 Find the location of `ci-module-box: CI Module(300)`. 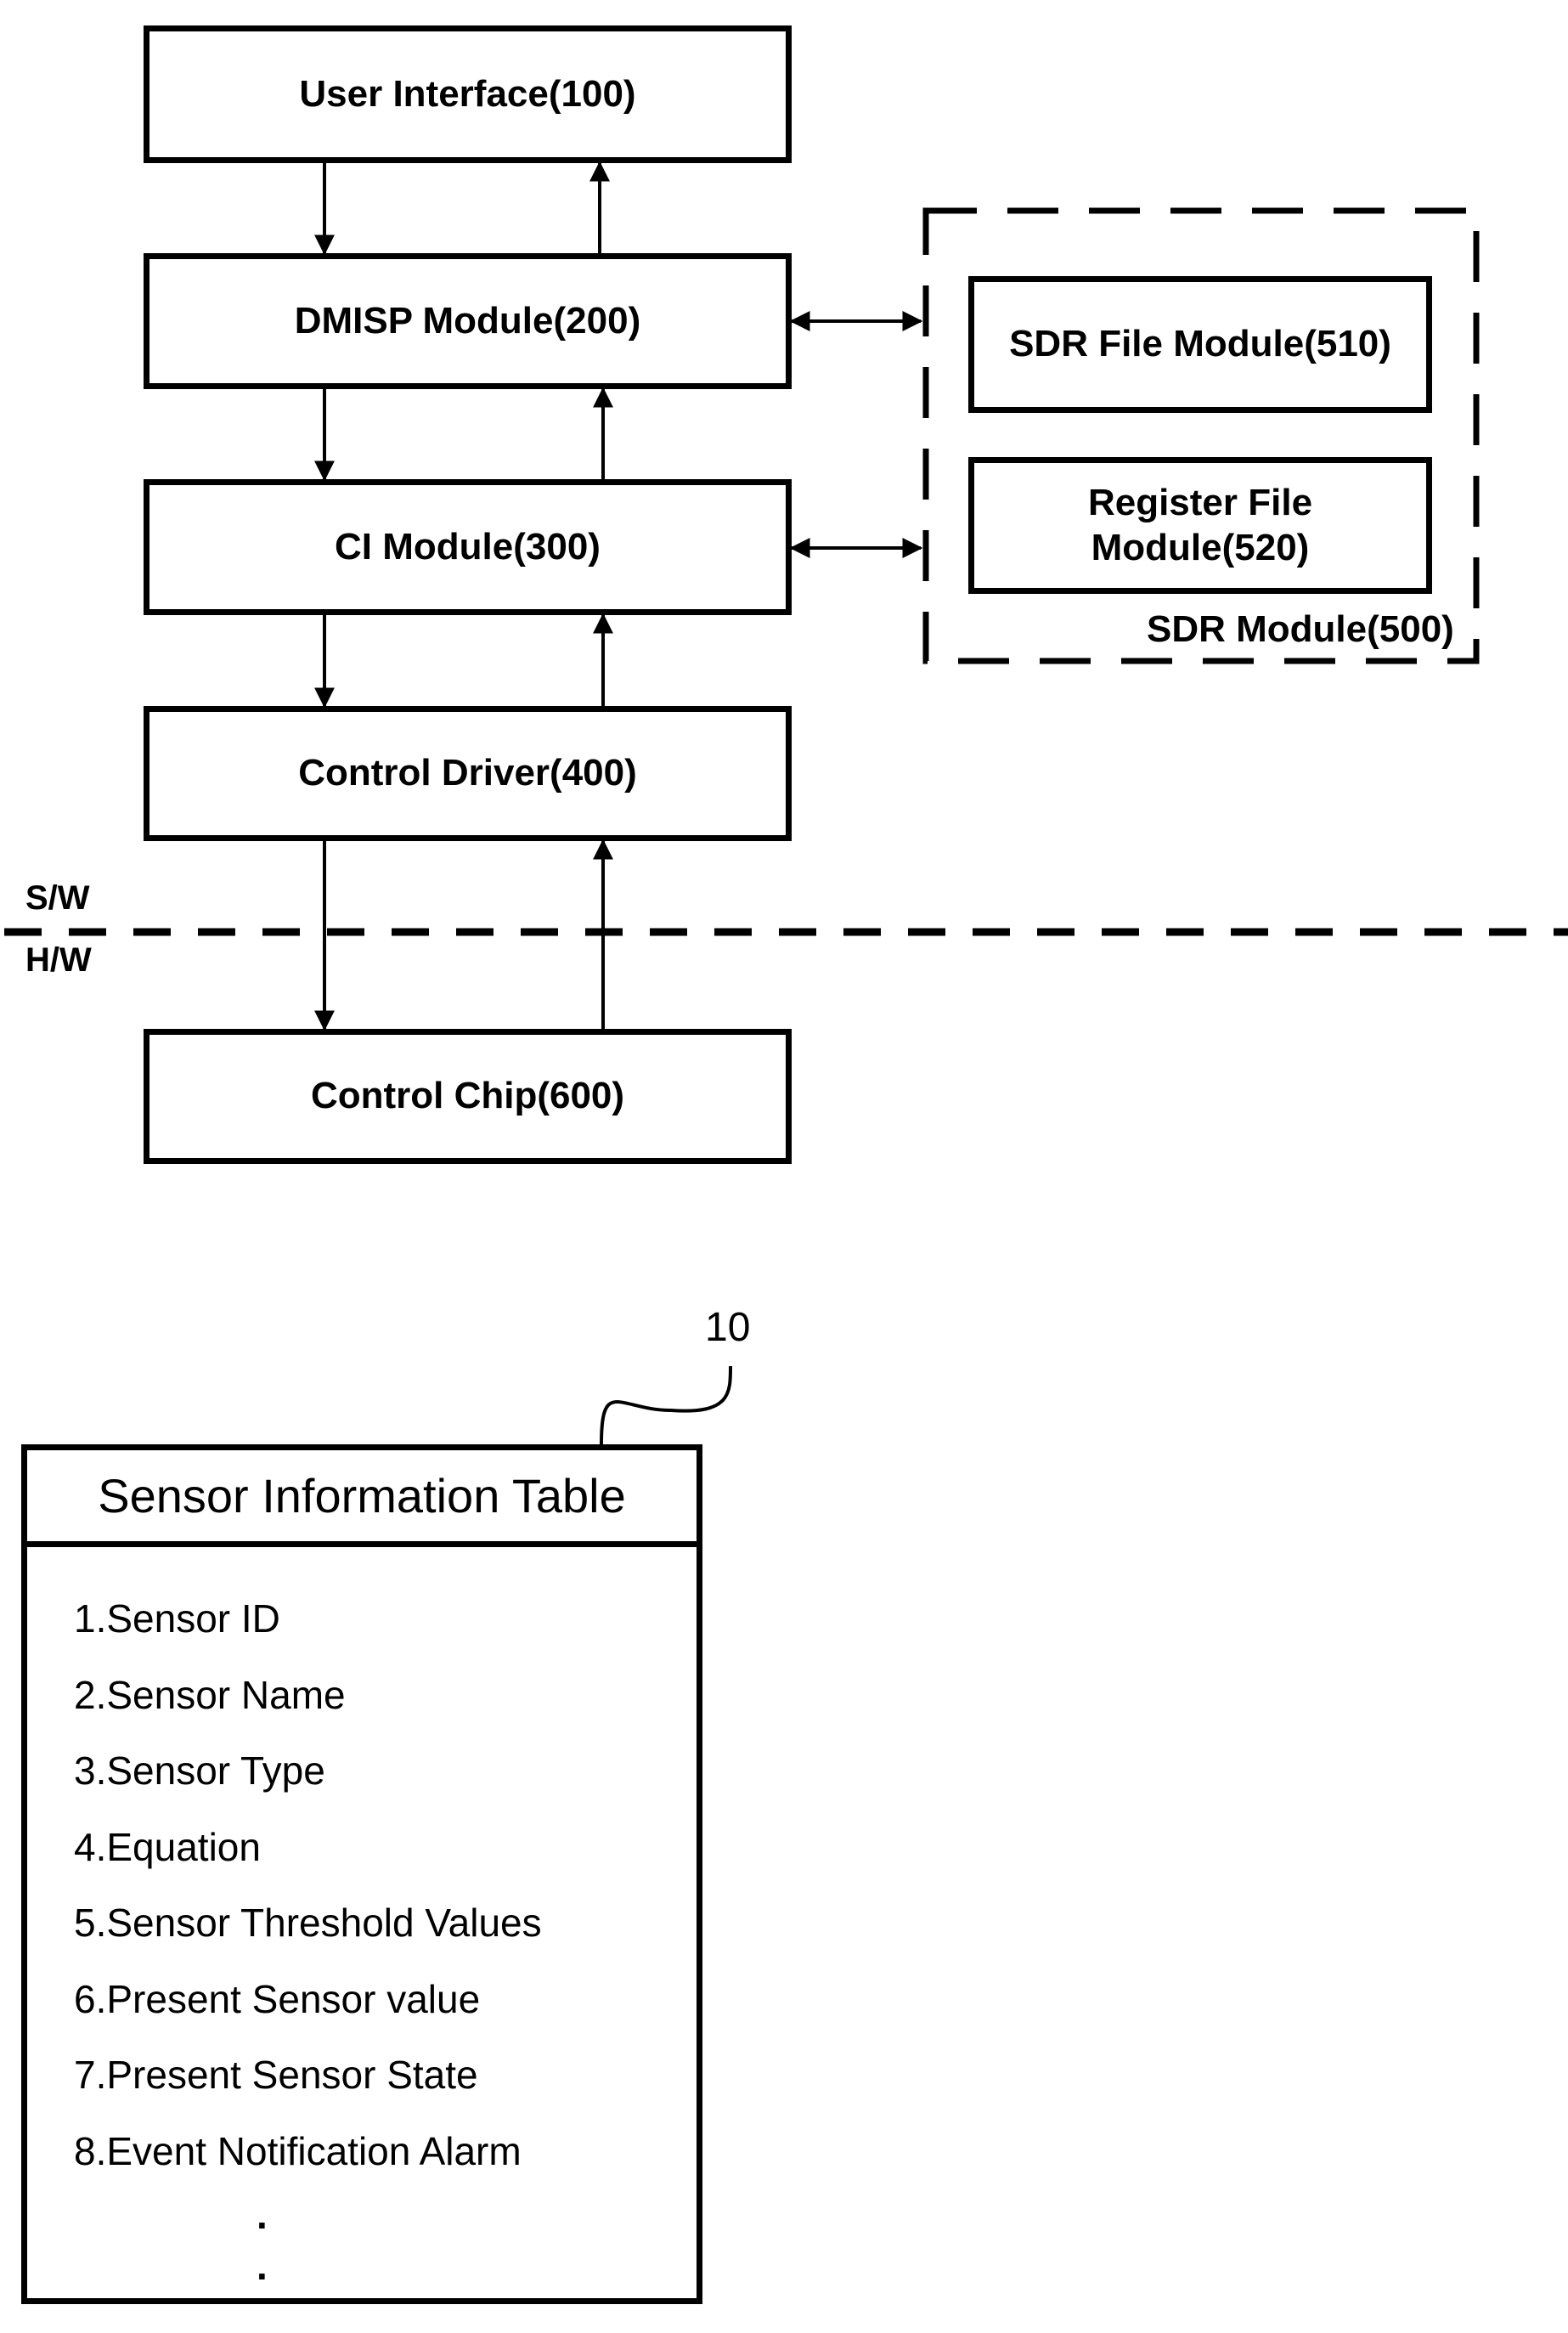

ci-module-box: CI Module(300) is located at coordinates (468, 547).